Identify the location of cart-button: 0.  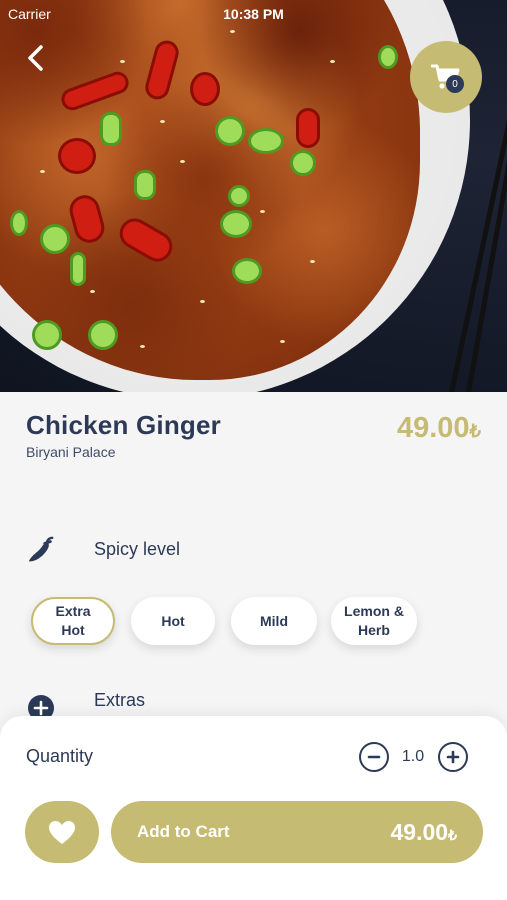
(446, 77).